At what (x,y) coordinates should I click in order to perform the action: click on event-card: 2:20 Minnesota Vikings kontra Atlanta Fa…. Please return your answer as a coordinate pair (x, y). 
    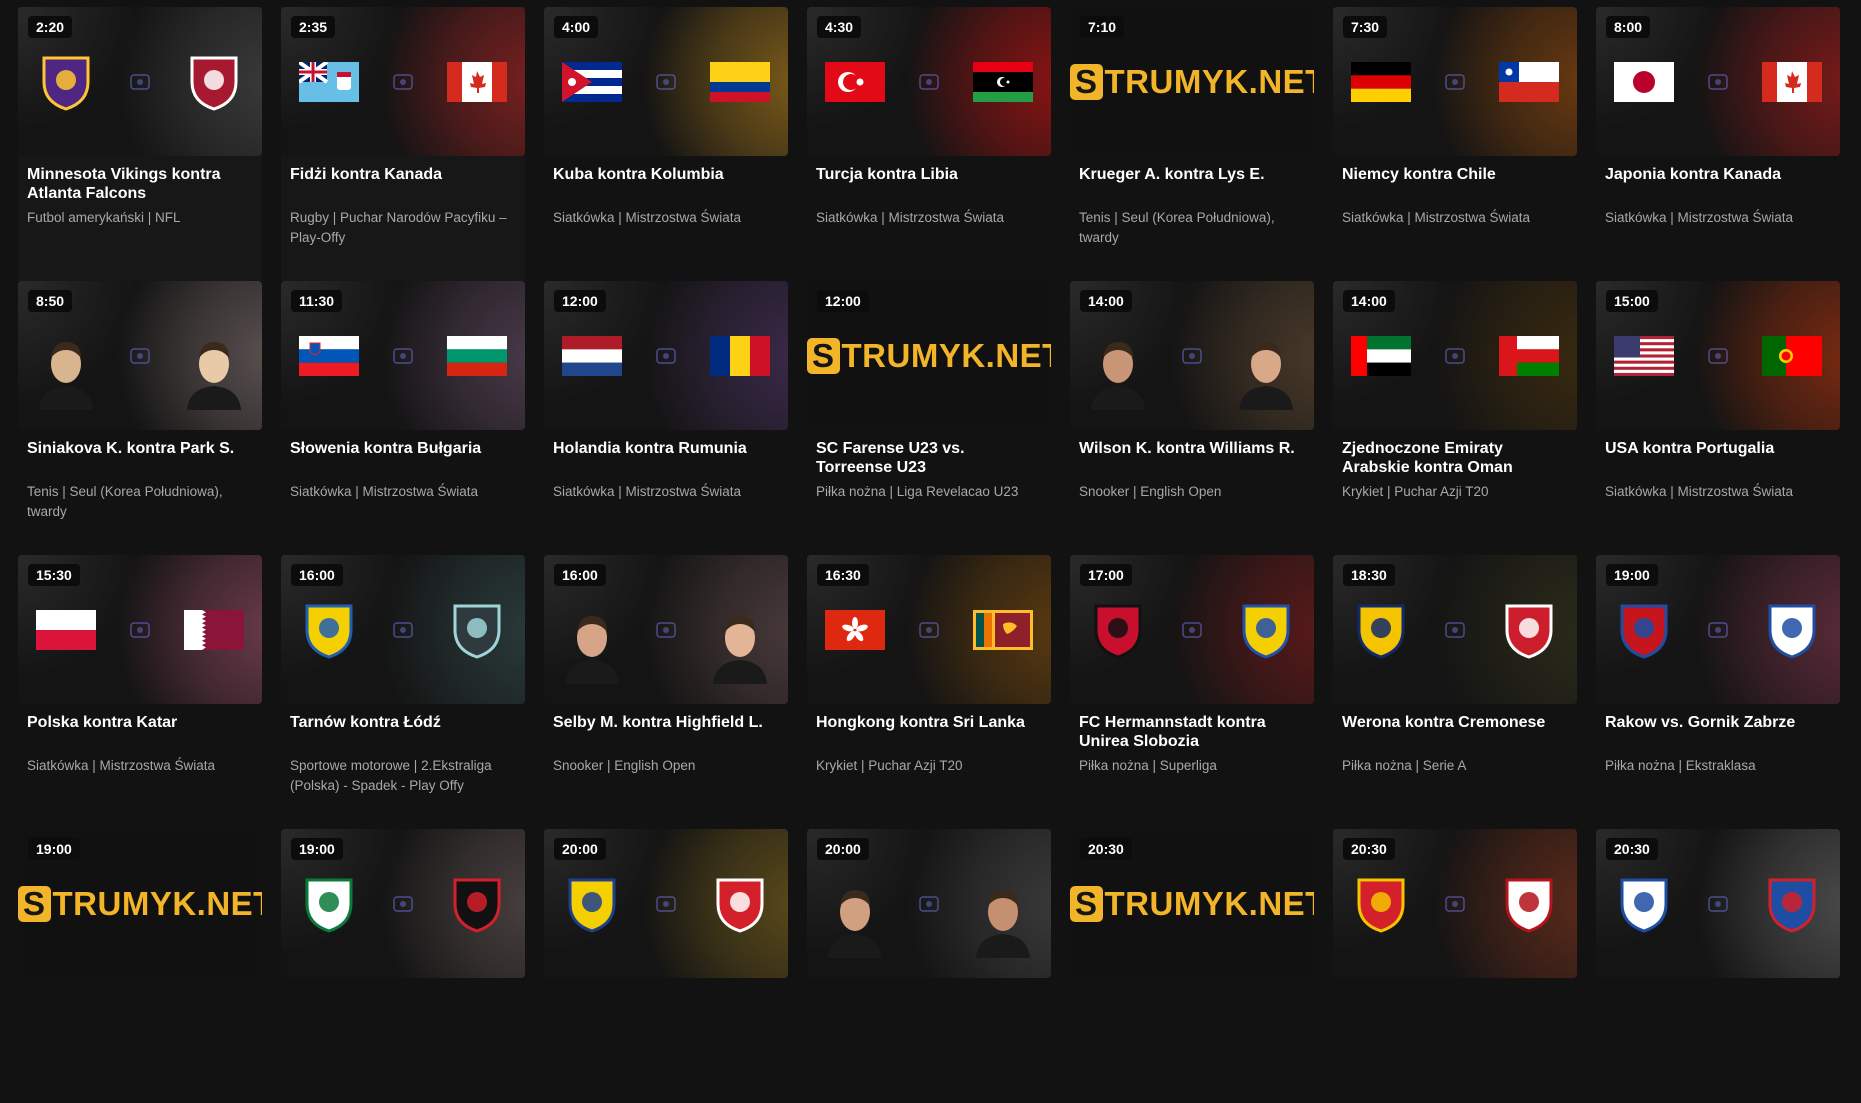
    Looking at the image, I should click on (140, 144).